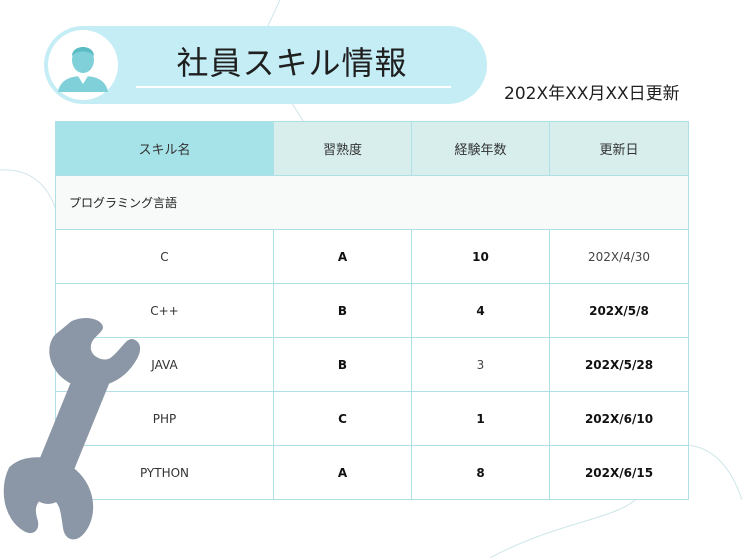  I want to click on category-label: プログラミング言語, so click(372, 202).